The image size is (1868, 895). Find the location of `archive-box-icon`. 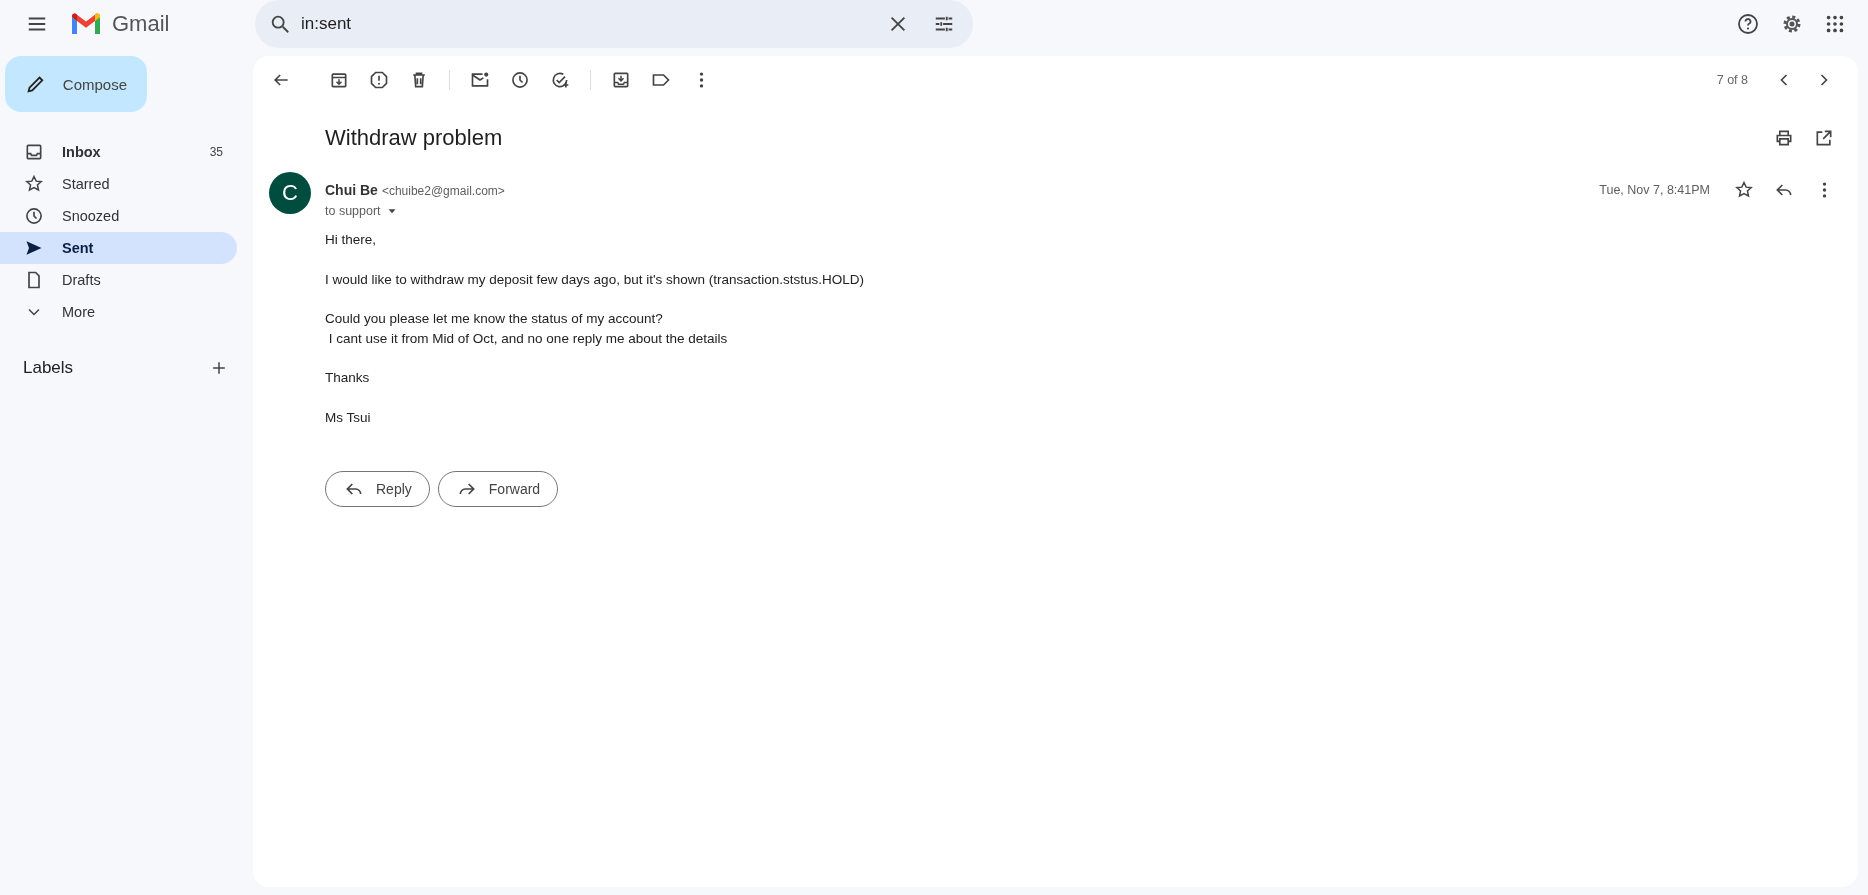

archive-box-icon is located at coordinates (339, 80).